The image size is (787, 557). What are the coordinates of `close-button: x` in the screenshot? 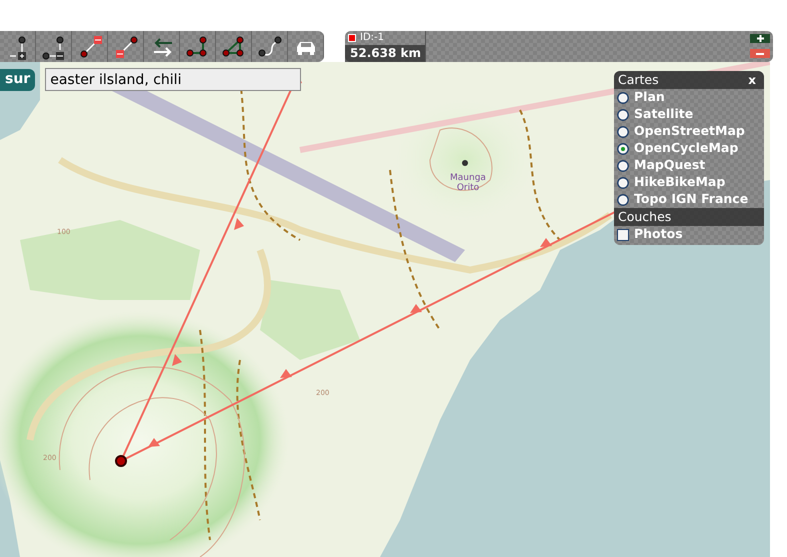 It's located at (754, 80).